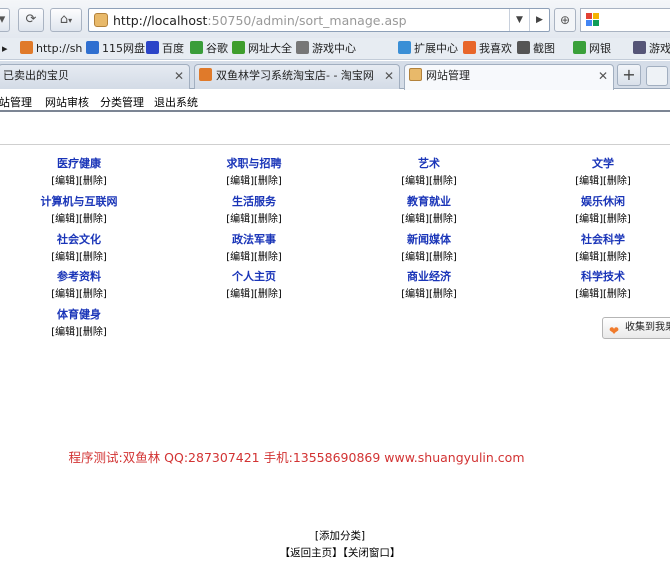 The image size is (670, 563). I want to click on home-button: ⌂▾, so click(66, 20).